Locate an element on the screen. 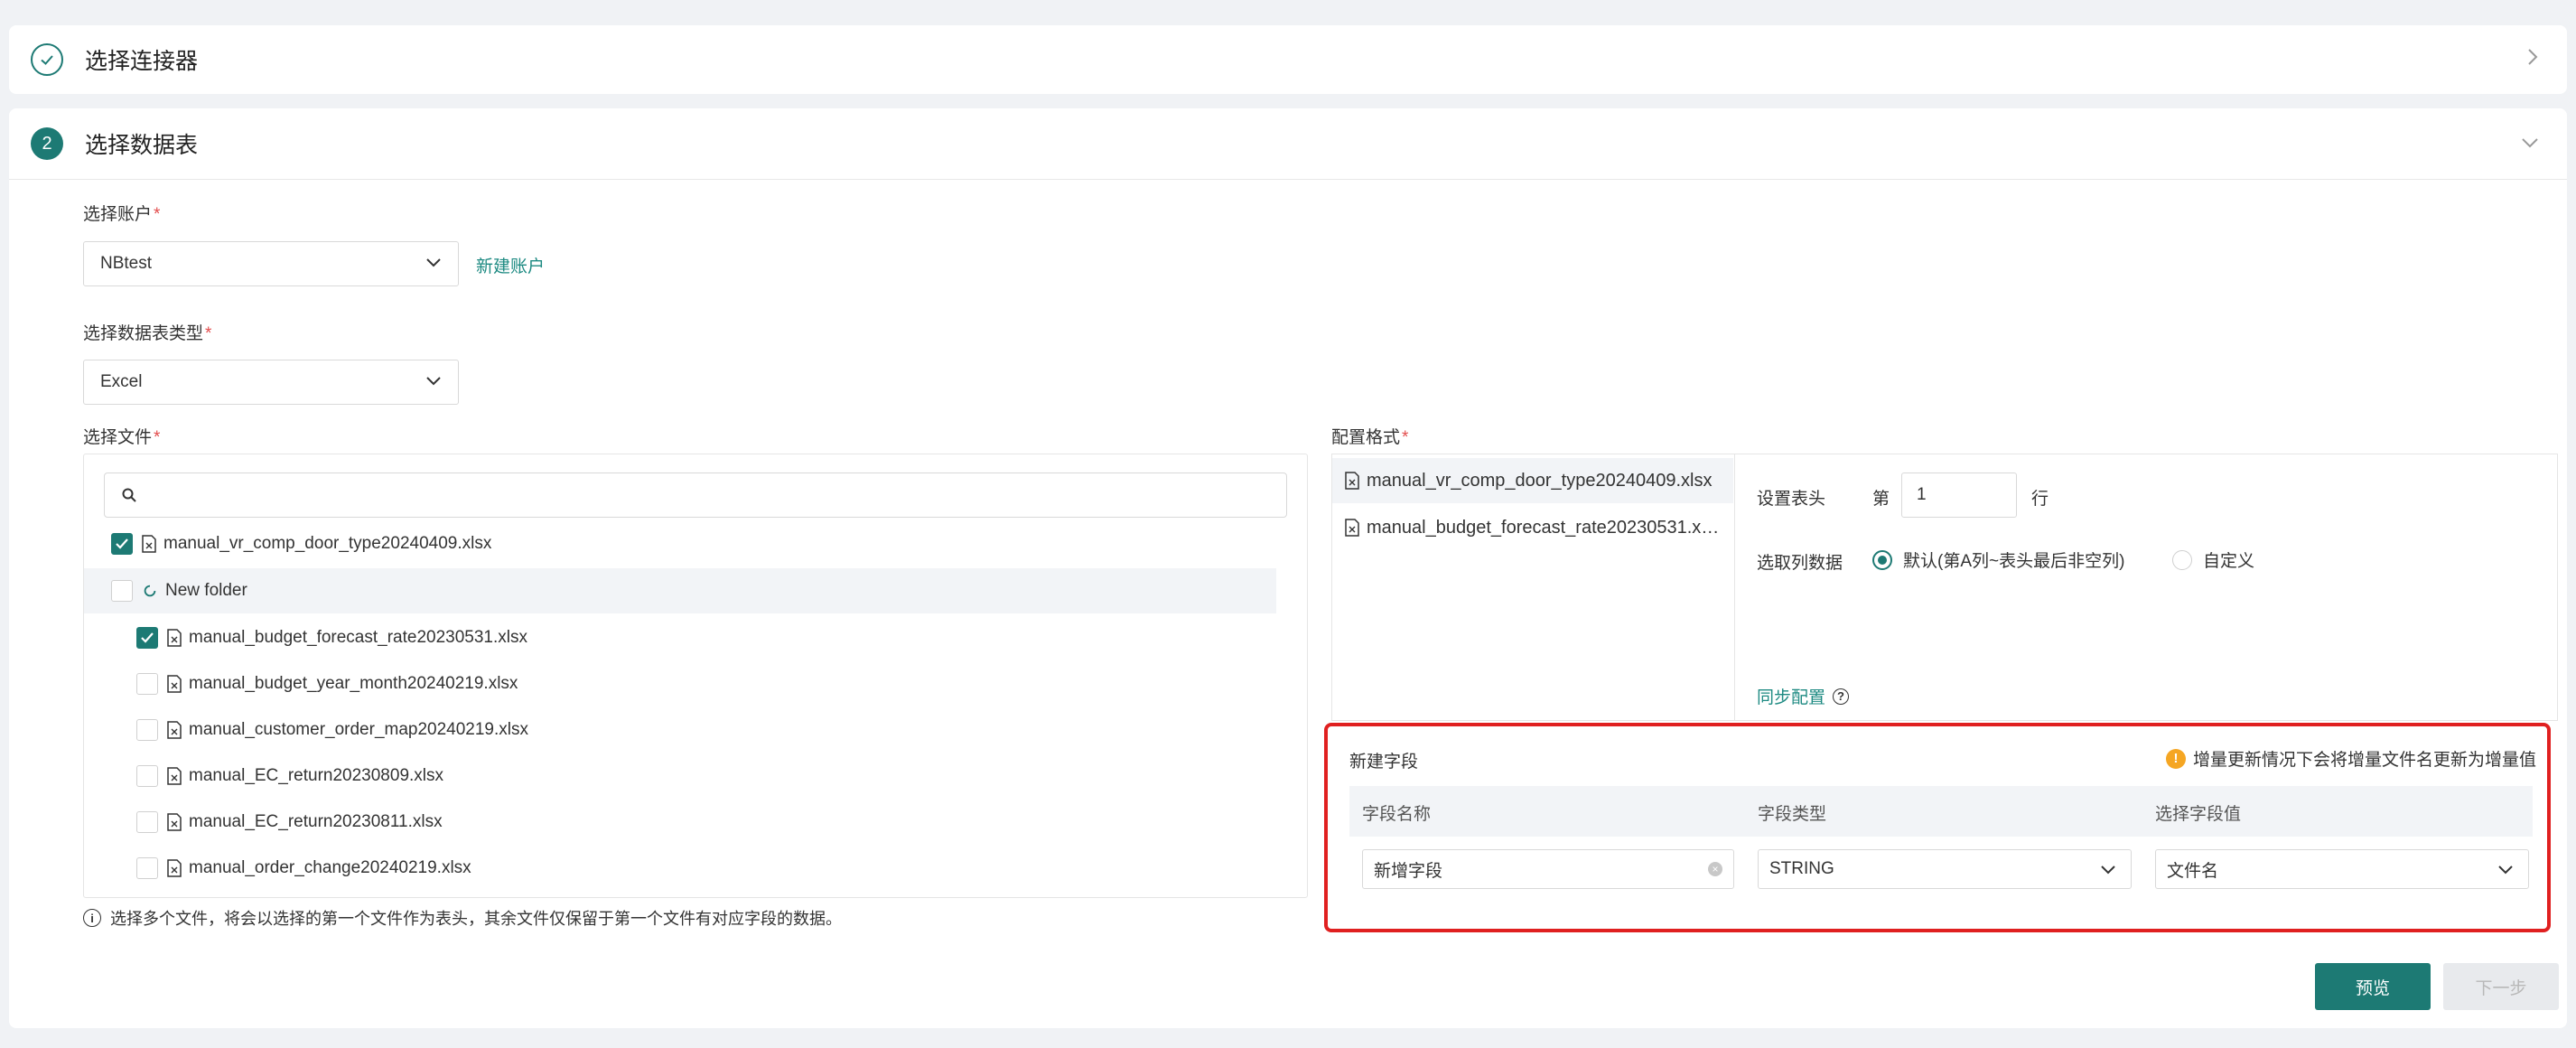 This screenshot has width=2576, height=1048. config-file-name: manual_vr_comp_door_type20240409.xlsx is located at coordinates (1540, 480).